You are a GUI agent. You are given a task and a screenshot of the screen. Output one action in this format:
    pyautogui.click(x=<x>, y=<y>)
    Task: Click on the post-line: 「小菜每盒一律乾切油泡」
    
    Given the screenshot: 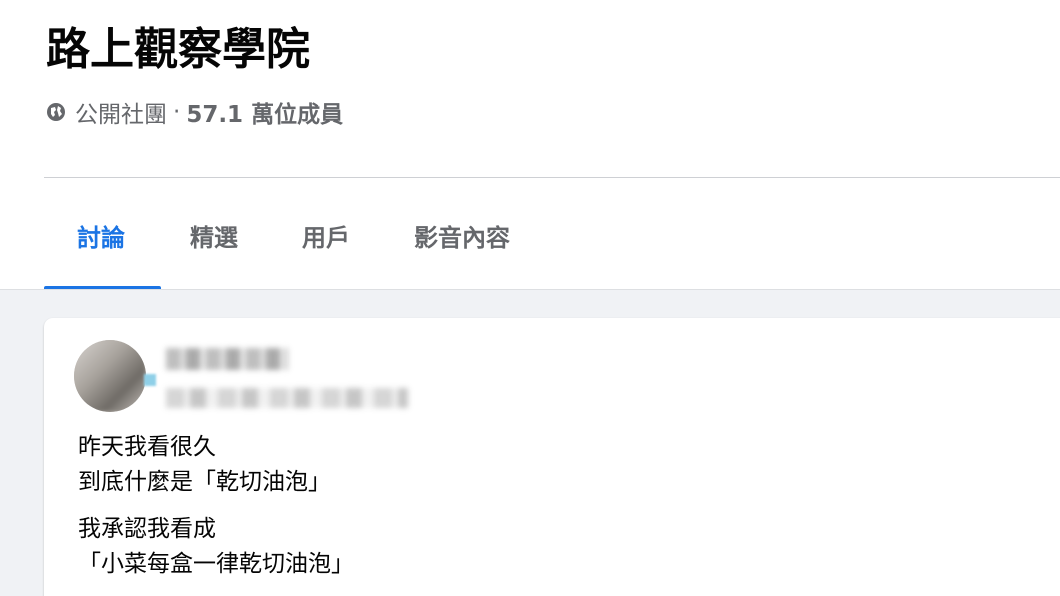 What is the action you would take?
    pyautogui.click(x=216, y=564)
    